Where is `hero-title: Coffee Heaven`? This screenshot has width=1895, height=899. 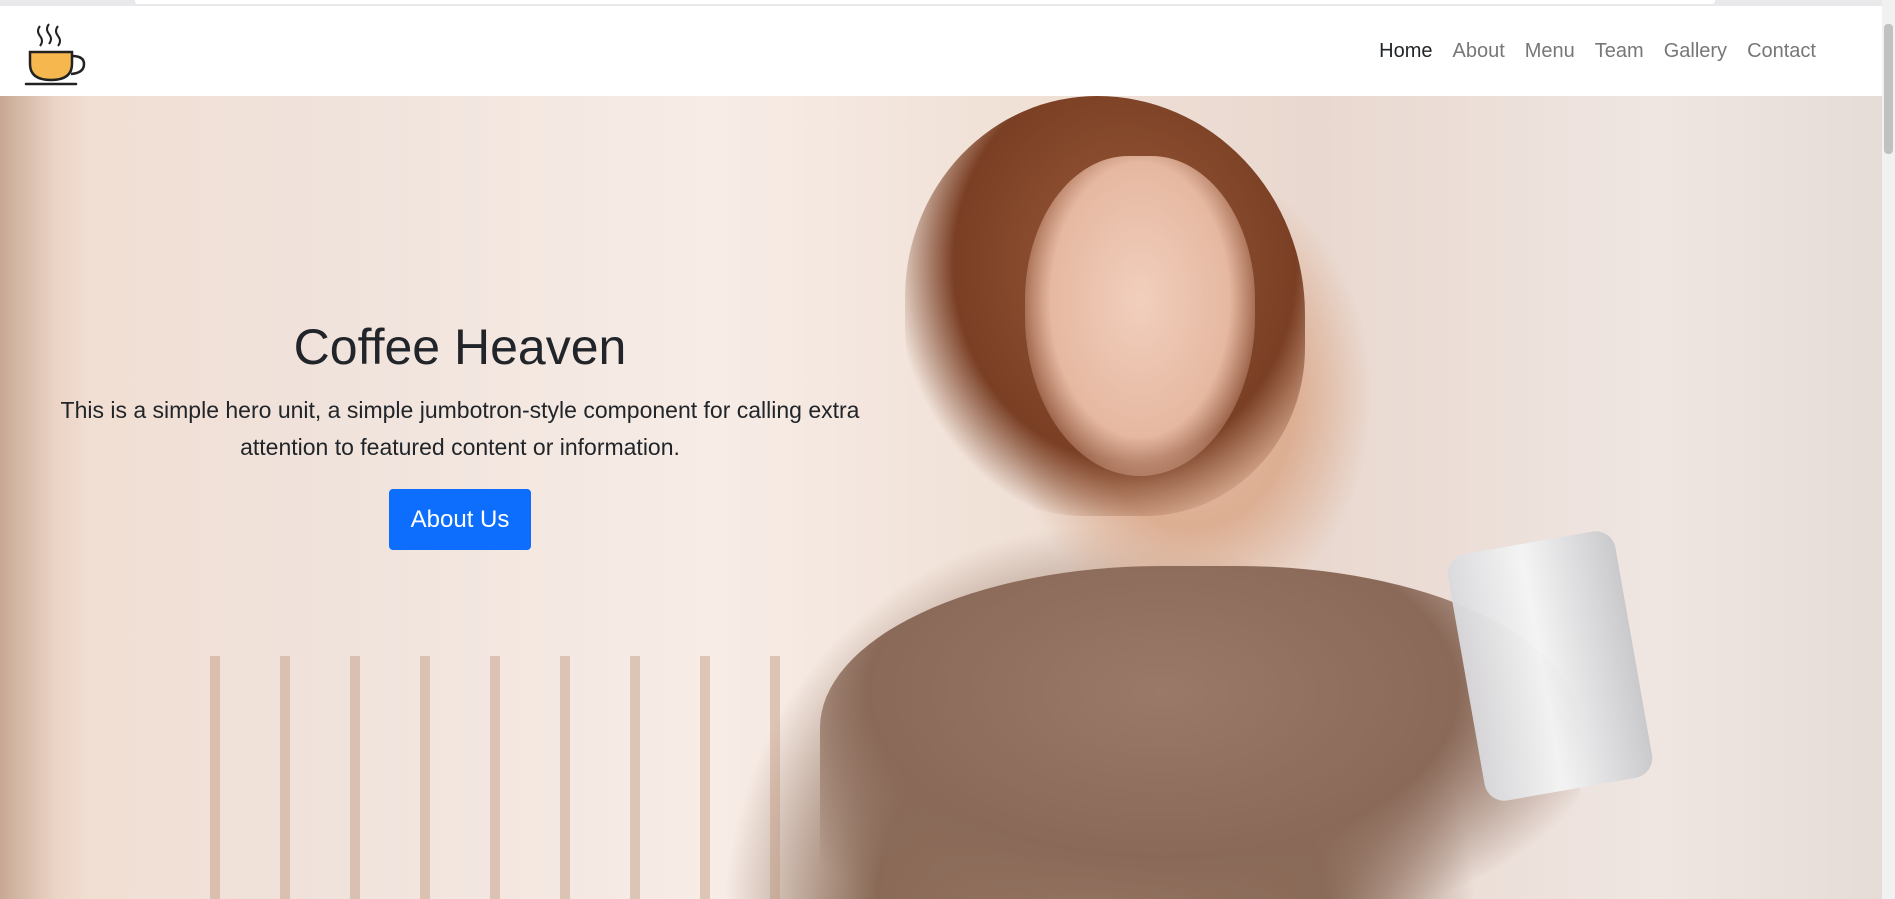 hero-title: Coffee Heaven is located at coordinates (460, 347).